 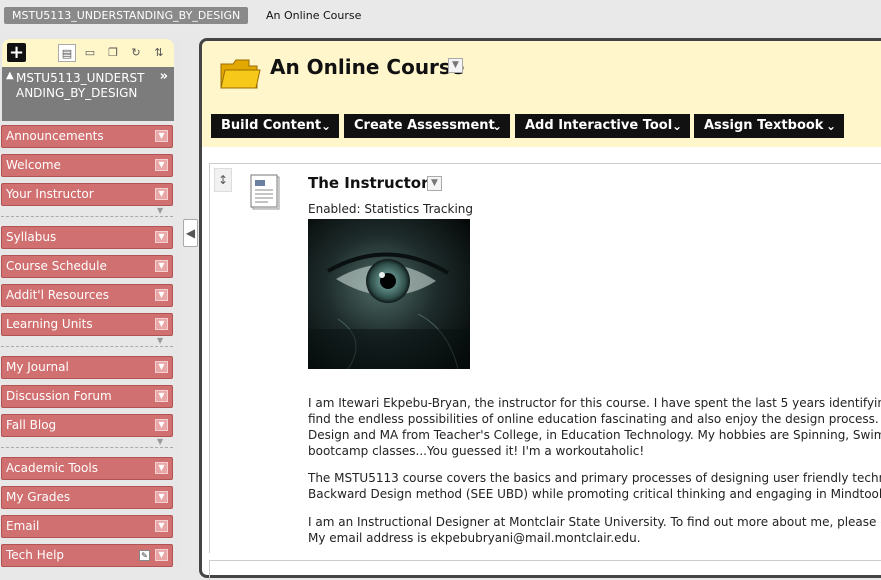 I want to click on collapse-up-icon: ▲, so click(x=10, y=75).